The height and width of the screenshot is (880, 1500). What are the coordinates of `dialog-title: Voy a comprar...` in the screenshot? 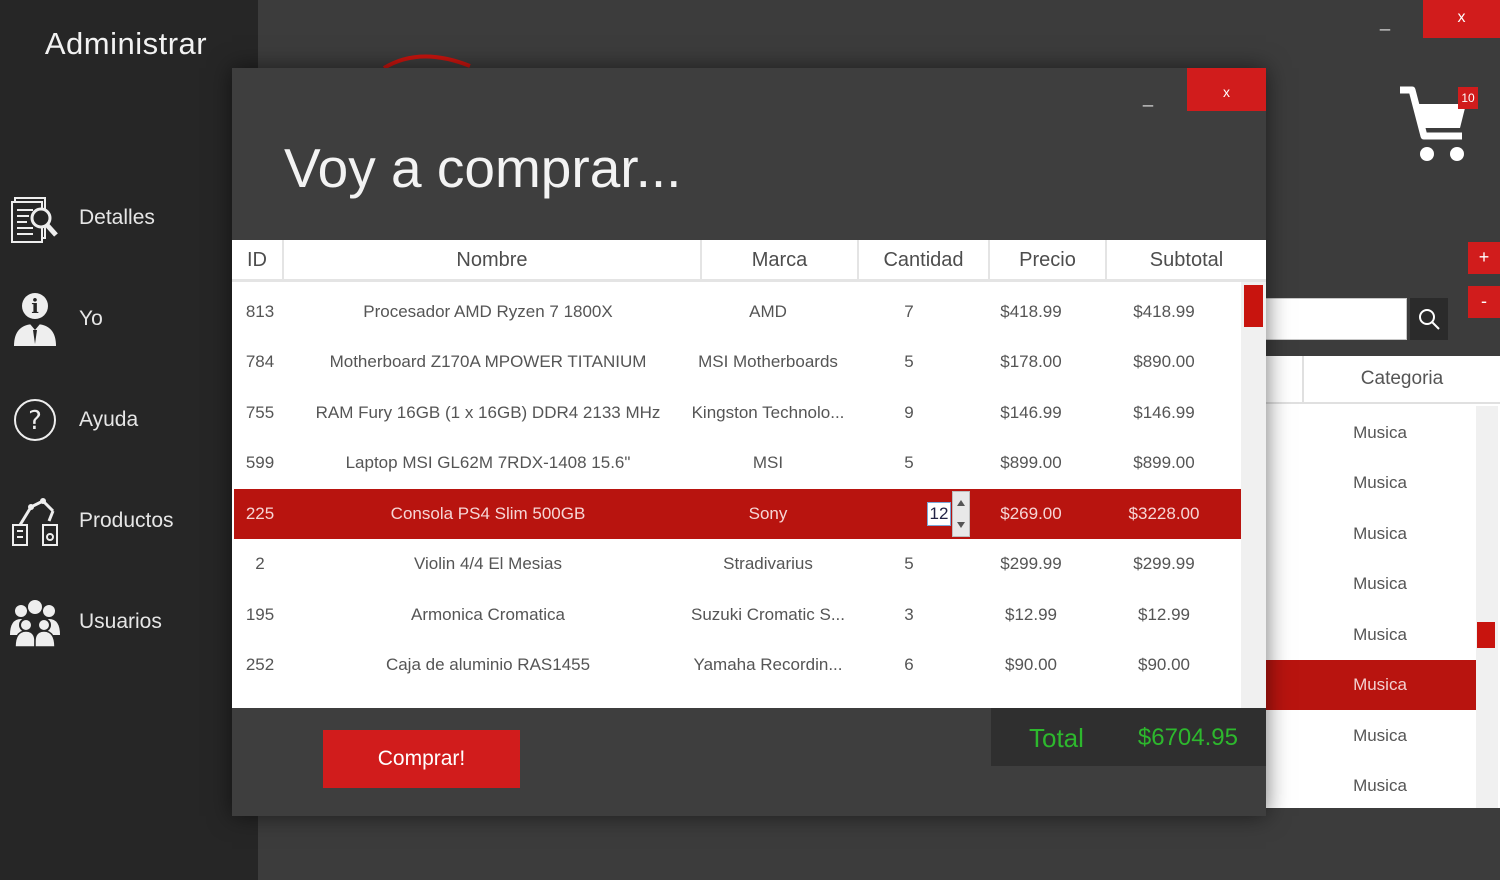 It's located at (483, 168).